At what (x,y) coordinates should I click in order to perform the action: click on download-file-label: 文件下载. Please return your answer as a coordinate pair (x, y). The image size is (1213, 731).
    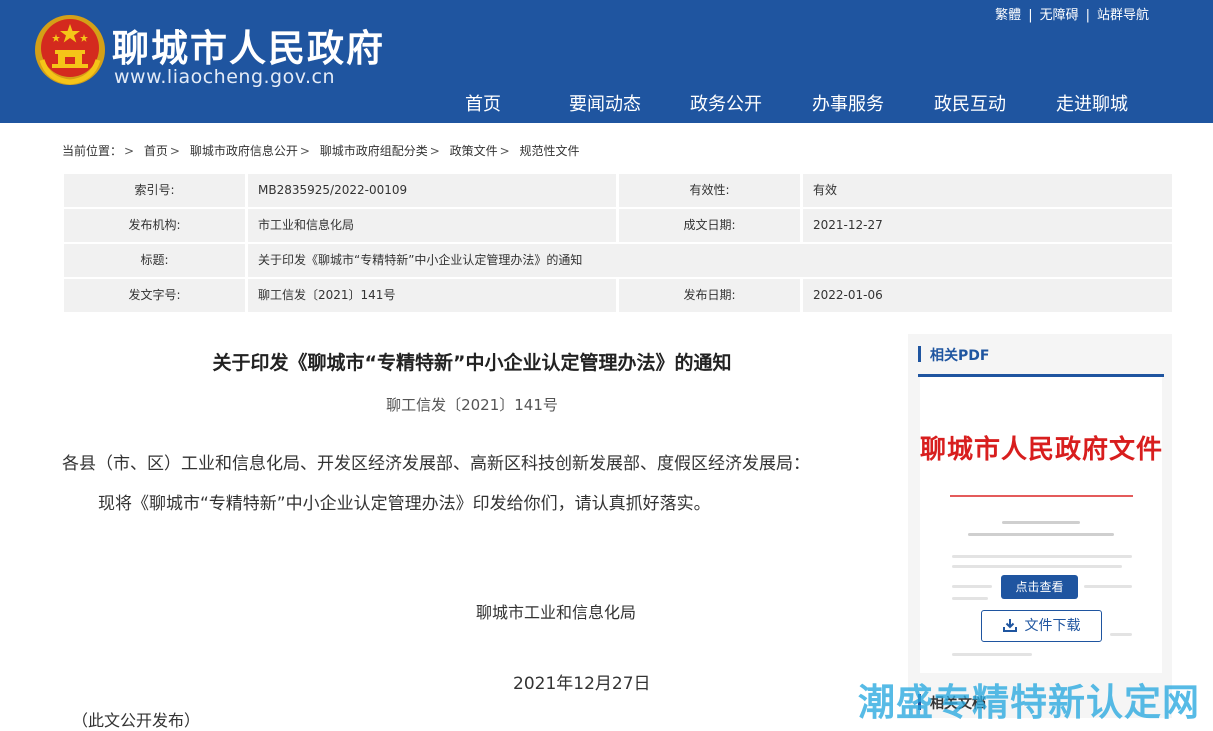
    Looking at the image, I should click on (1052, 626).